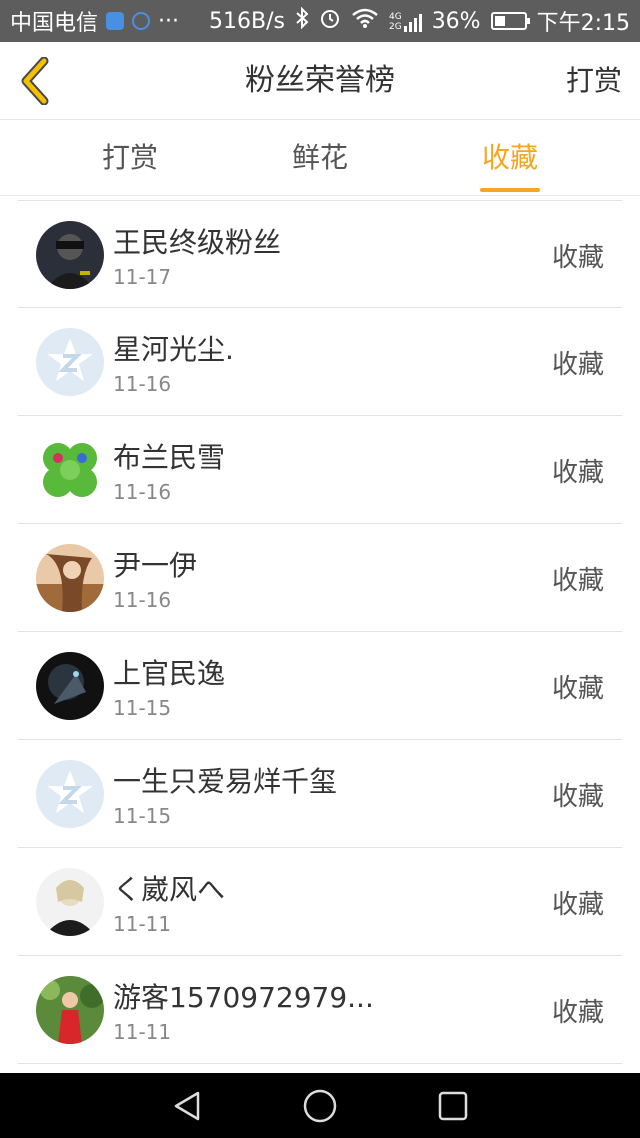 The width and height of the screenshot is (640, 1138). Describe the element at coordinates (141, 21) in the screenshot. I see `app-notification-icon` at that location.